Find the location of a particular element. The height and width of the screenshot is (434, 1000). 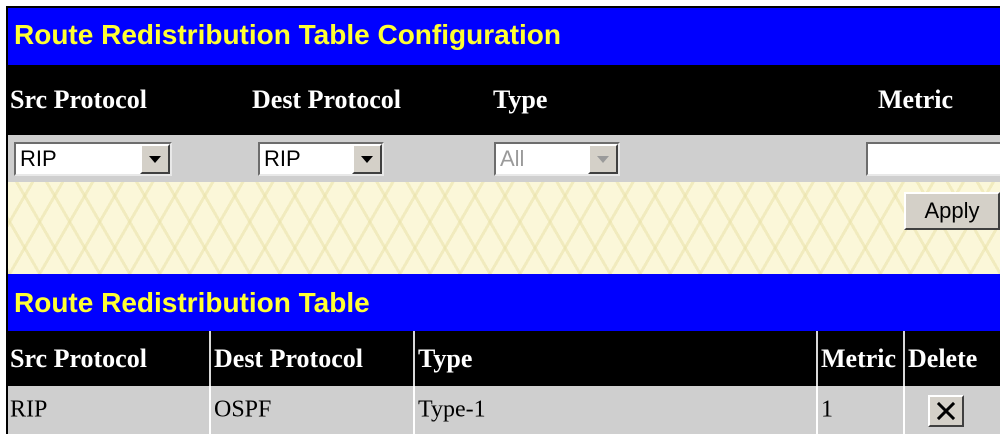

close-icon is located at coordinates (946, 411).